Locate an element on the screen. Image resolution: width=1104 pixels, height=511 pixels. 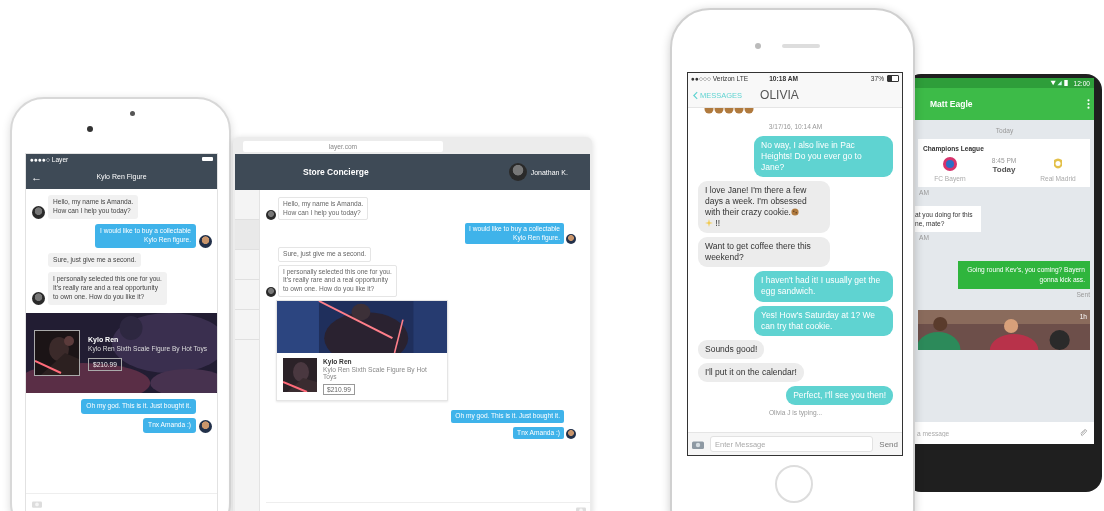
cookie-icon is located at coordinates (795, 212).